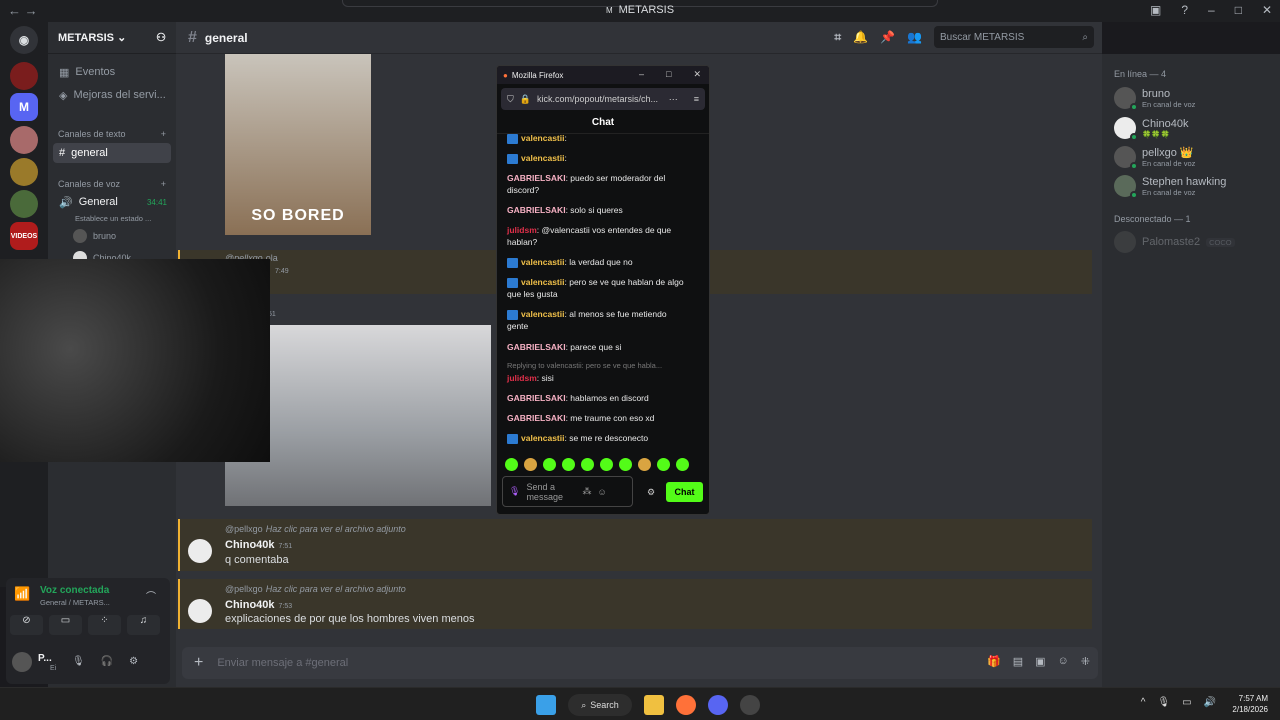  I want to click on menu-icon: ≡, so click(696, 99).